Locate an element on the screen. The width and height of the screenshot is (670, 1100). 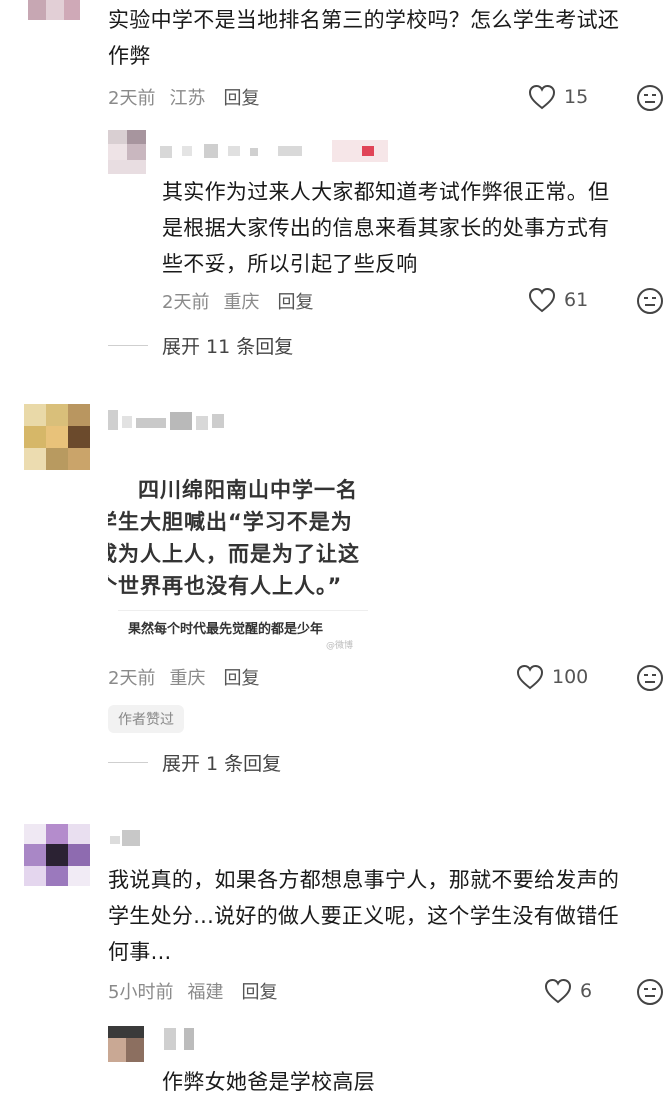
image-caption: 果然每个时代最先觉醒的都是少年 is located at coordinates (226, 629).